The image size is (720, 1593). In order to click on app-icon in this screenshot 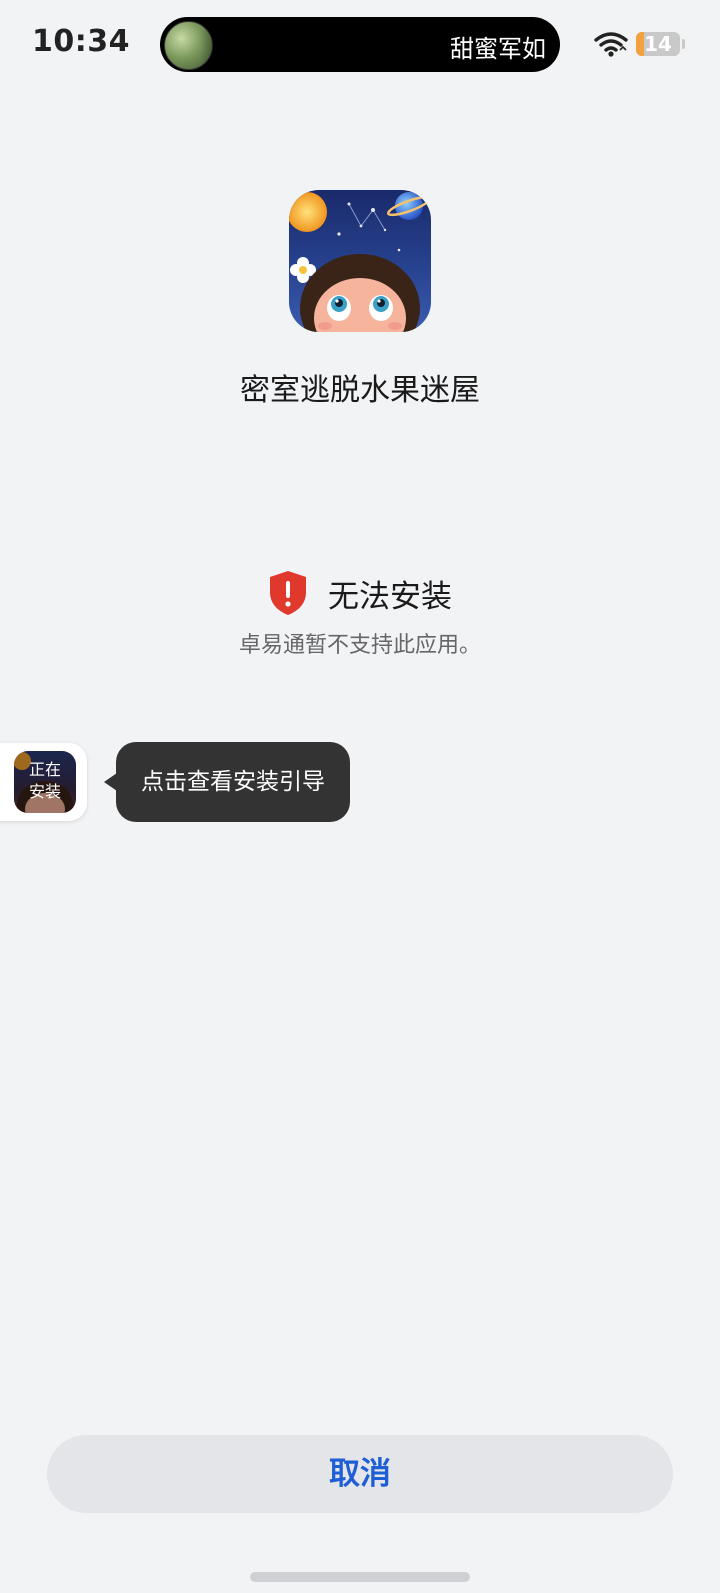, I will do `click(360, 261)`.